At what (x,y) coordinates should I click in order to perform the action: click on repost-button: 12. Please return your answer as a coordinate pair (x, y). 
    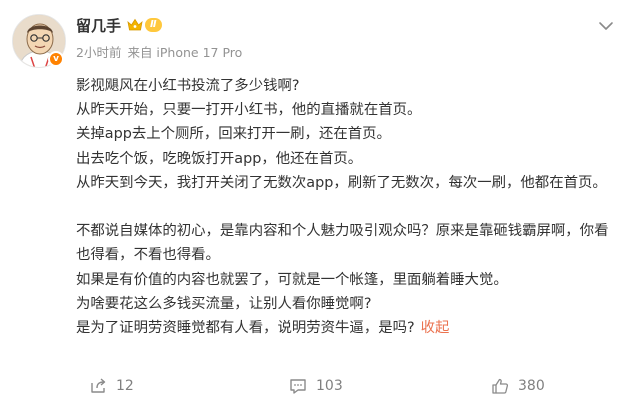
    Looking at the image, I should click on (111, 386).